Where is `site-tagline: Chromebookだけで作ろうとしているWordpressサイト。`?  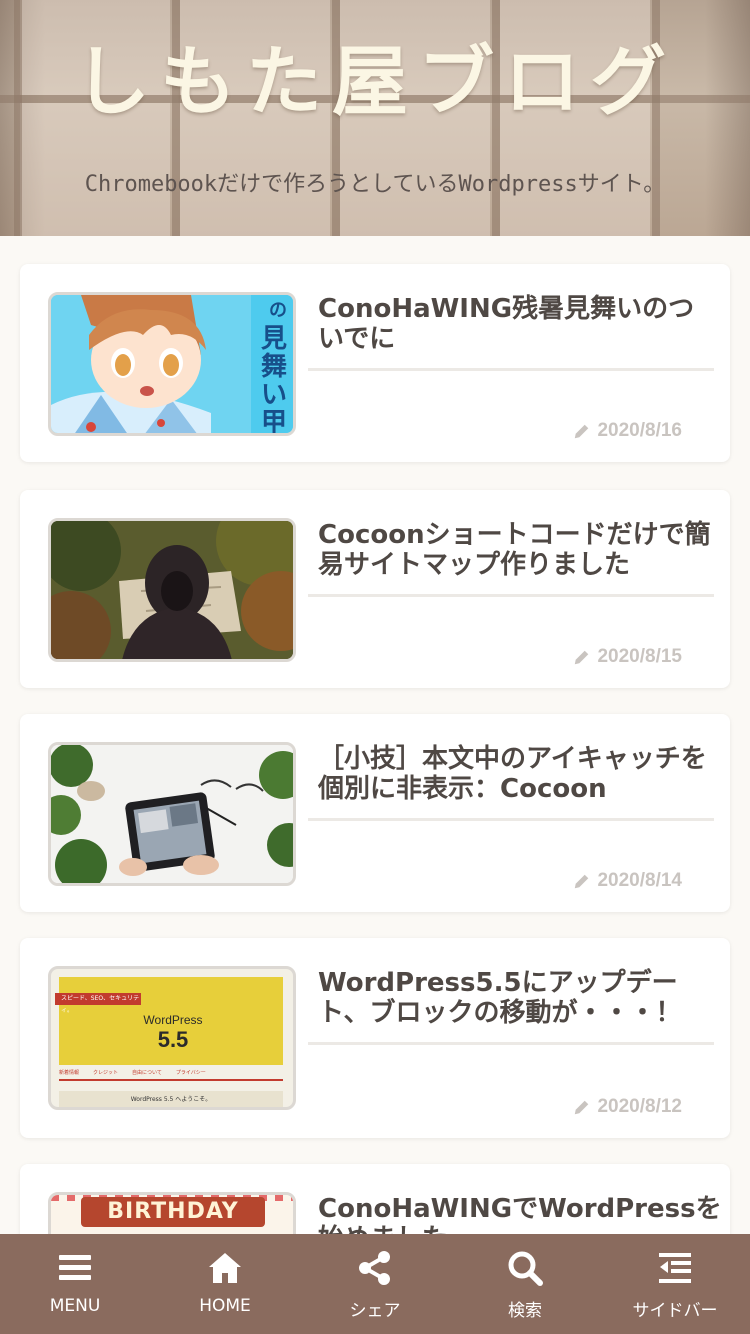
site-tagline: Chromebookだけで作ろうとしているWordpressサイト。 is located at coordinates (375, 184).